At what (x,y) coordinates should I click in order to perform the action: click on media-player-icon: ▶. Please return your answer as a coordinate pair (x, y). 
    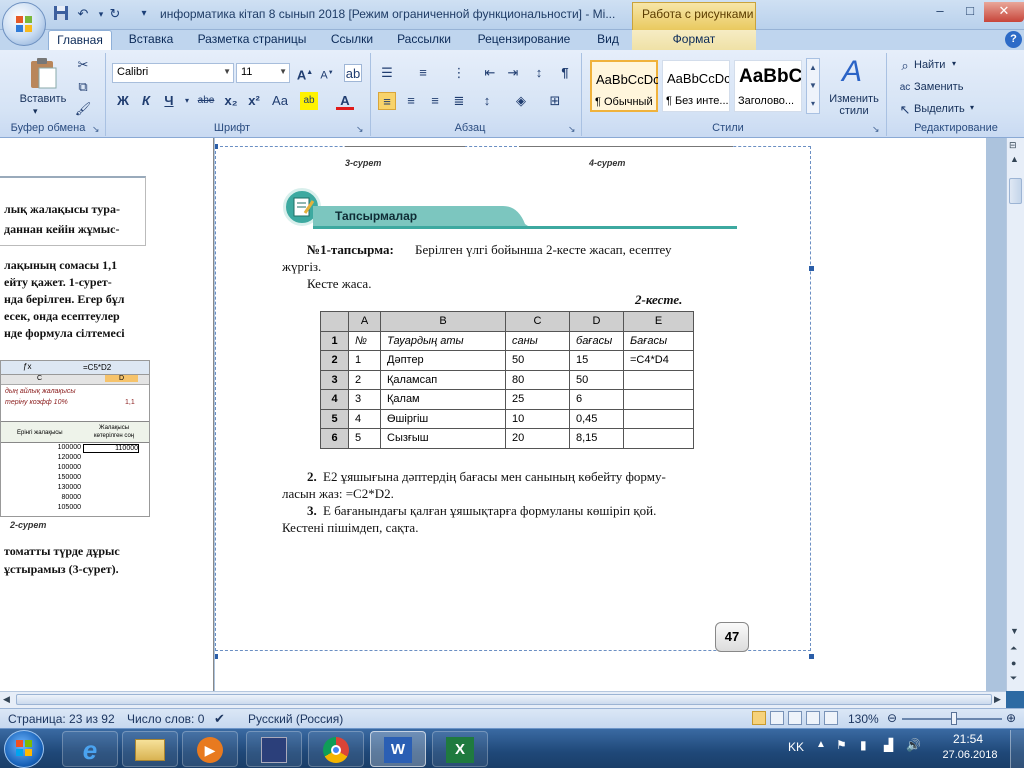
    Looking at the image, I should click on (210, 749).